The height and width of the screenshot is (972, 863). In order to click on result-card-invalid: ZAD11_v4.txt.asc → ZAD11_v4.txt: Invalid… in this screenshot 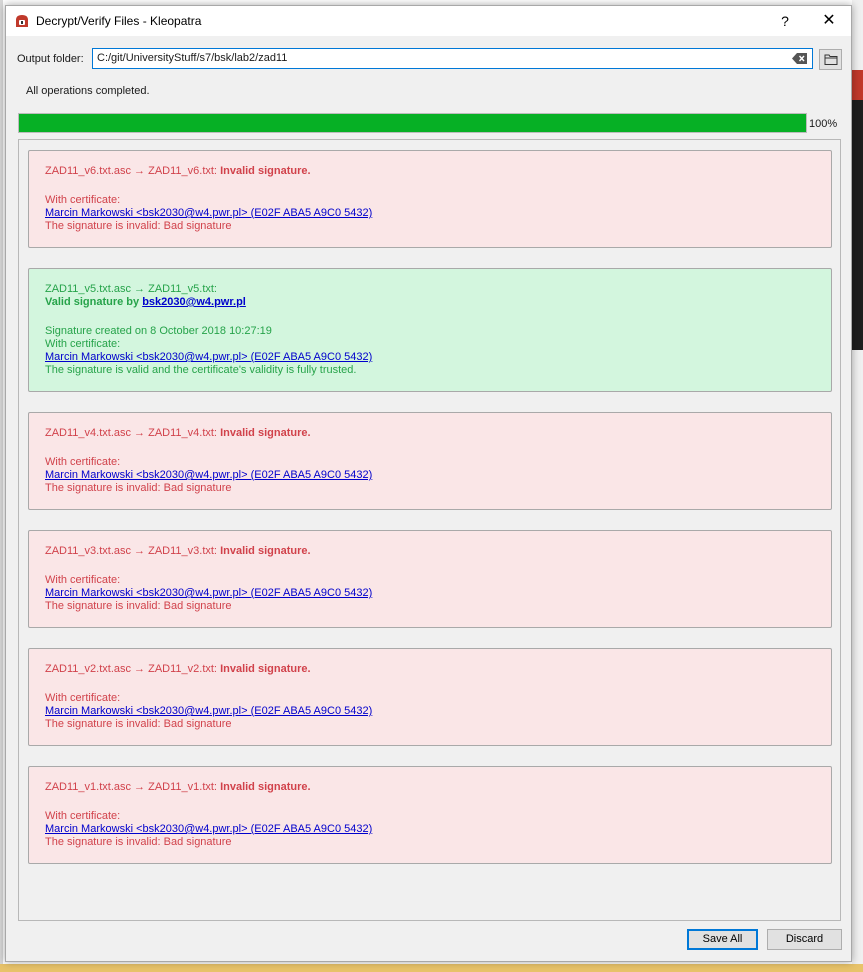, I will do `click(430, 461)`.